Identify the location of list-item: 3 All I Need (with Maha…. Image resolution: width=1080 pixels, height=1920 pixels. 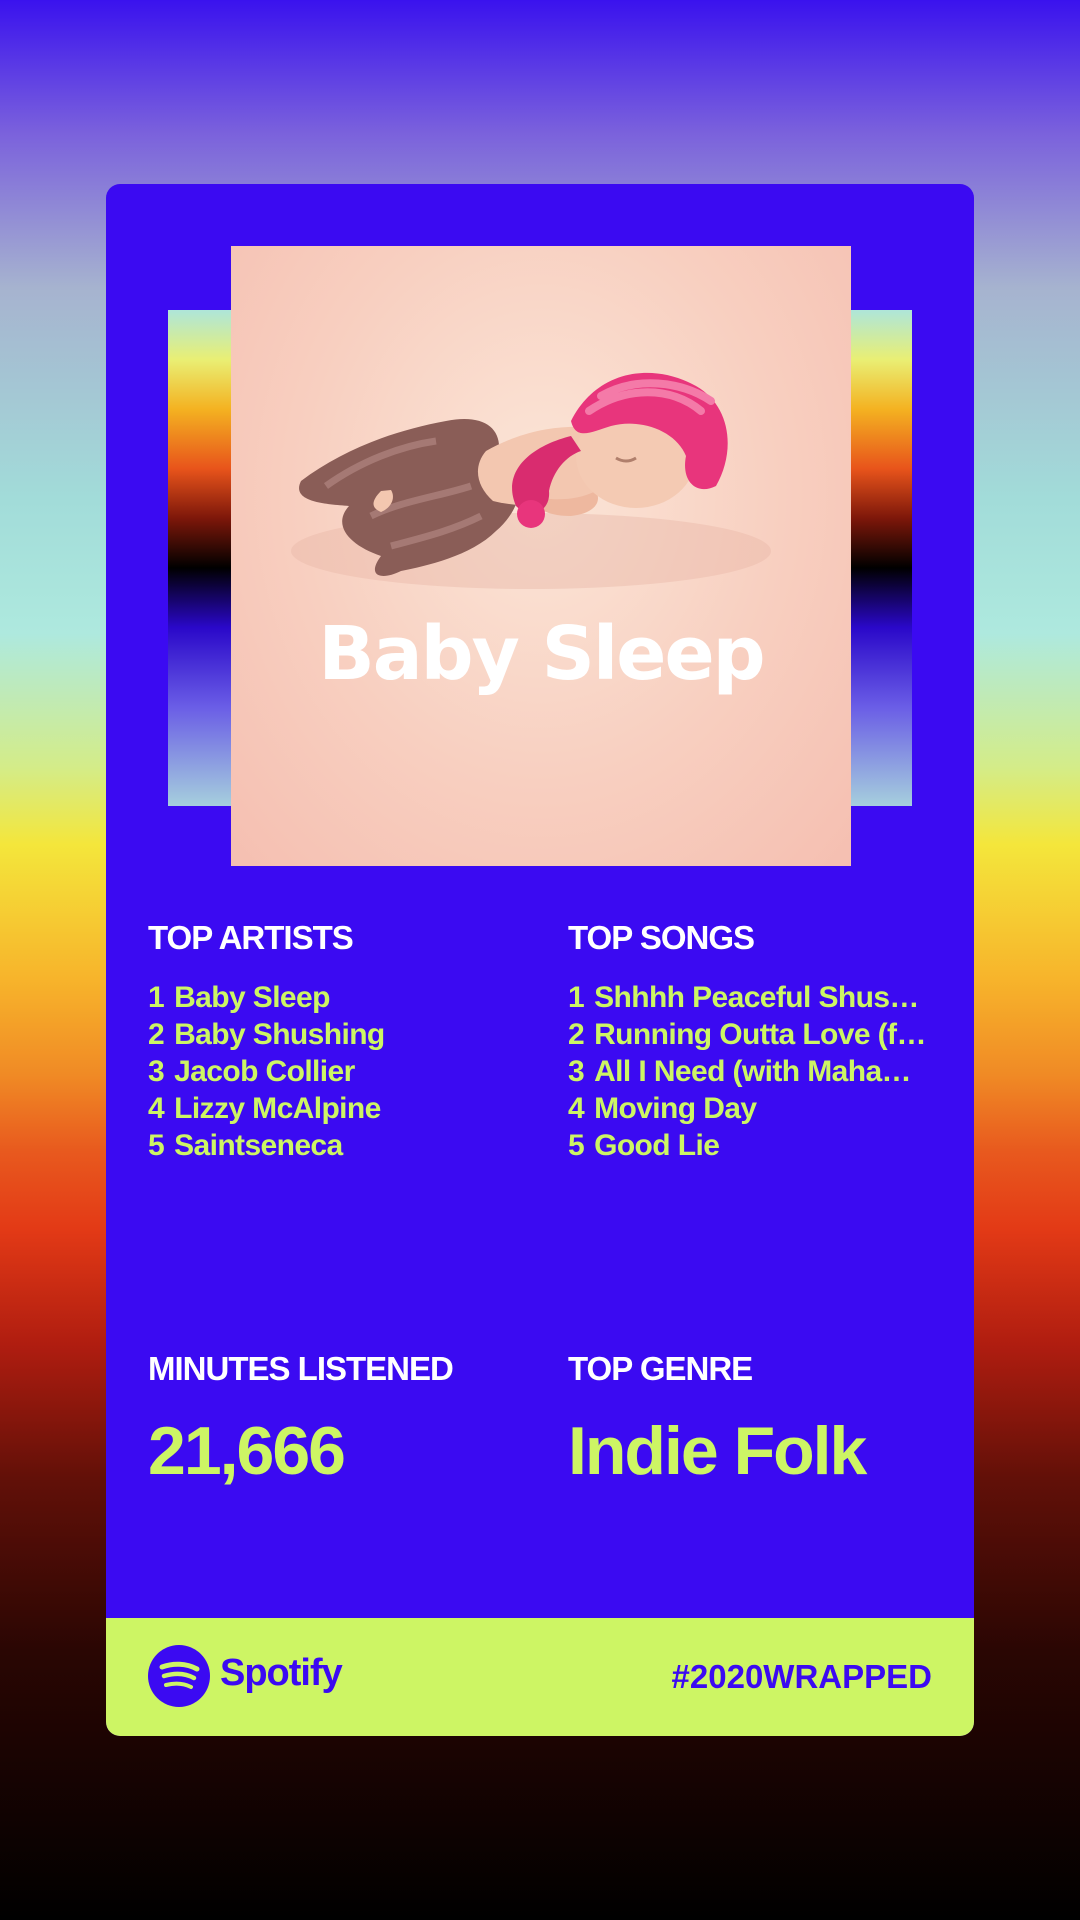
(753, 1071).